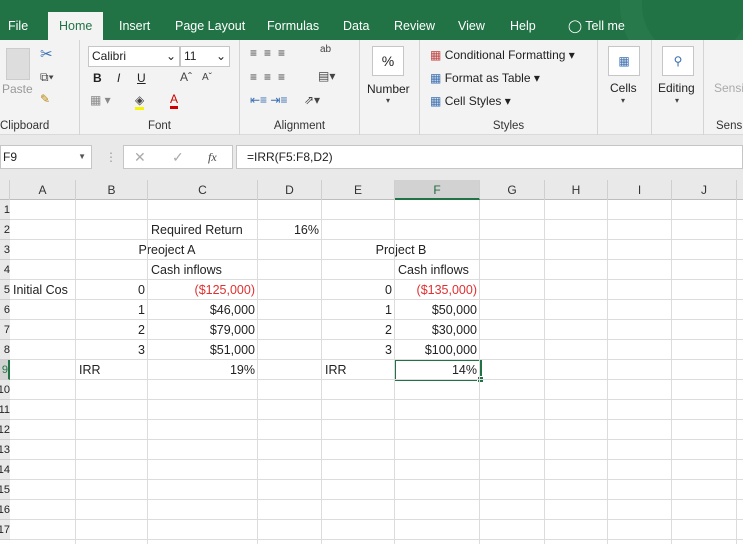  Describe the element at coordinates (112, 370) in the screenshot. I see `cell-B9: IRR` at that location.